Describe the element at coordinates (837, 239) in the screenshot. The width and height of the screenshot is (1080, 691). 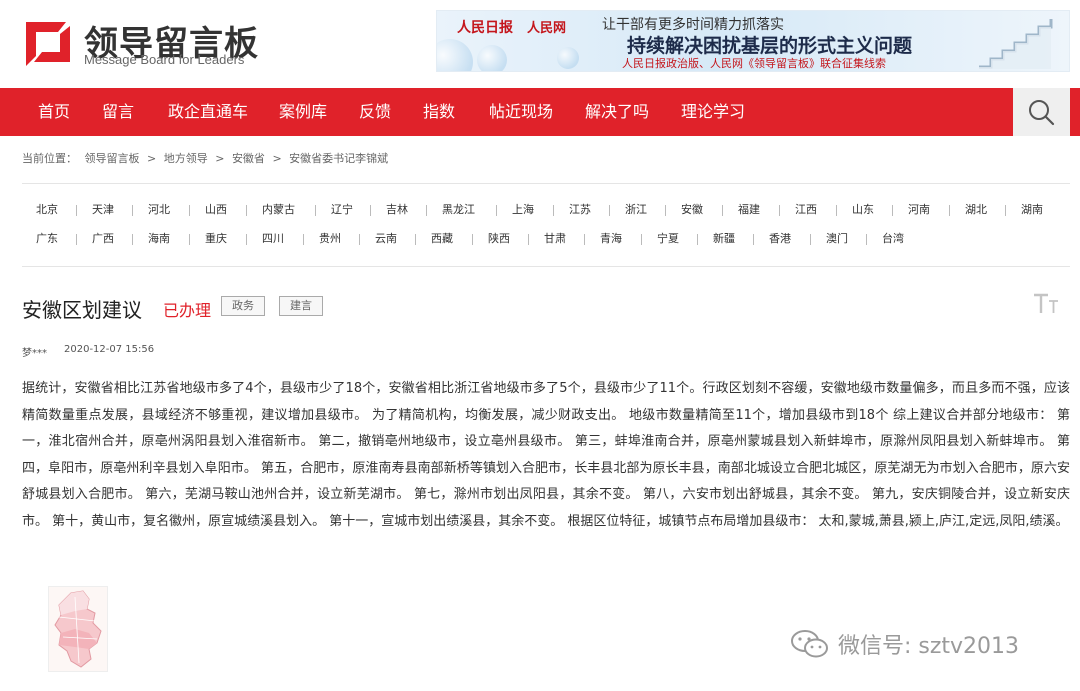
I see `province-link: 澳门` at that location.